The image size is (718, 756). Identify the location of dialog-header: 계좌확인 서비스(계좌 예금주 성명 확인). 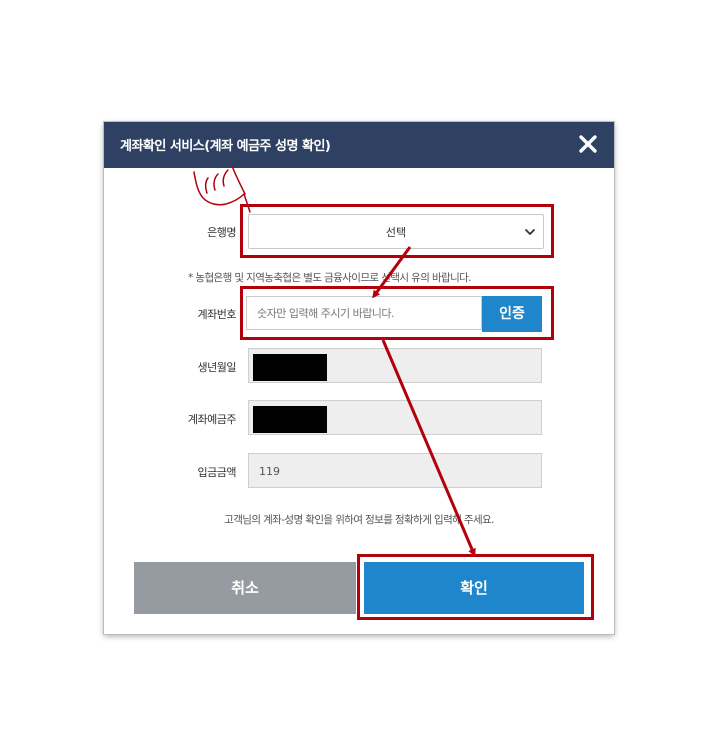
(359, 145).